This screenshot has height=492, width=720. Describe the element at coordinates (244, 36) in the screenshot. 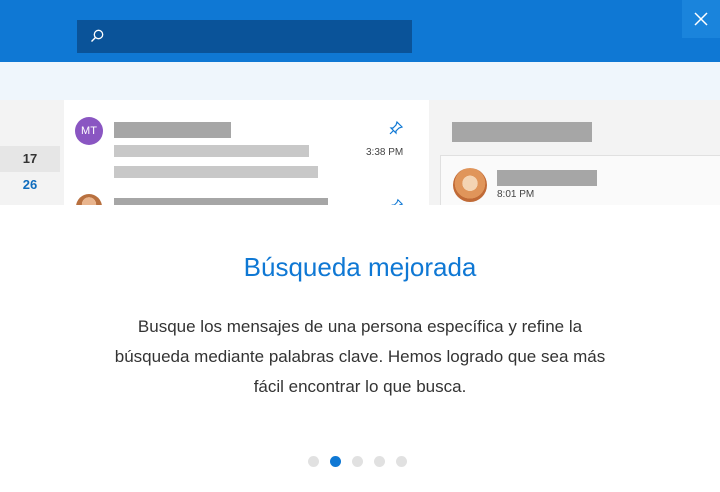

I see `search-input` at that location.